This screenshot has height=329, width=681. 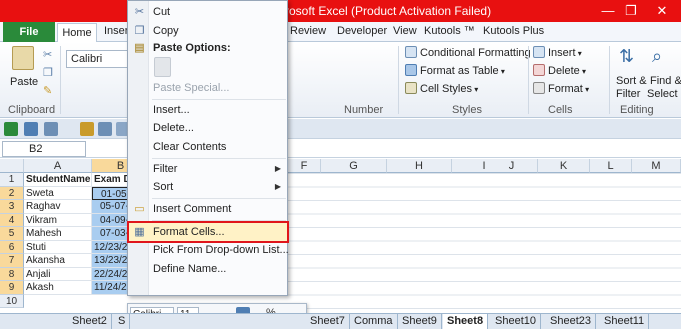 I want to click on cell-styles-button: Cell Styles ▾, so click(x=441, y=88).